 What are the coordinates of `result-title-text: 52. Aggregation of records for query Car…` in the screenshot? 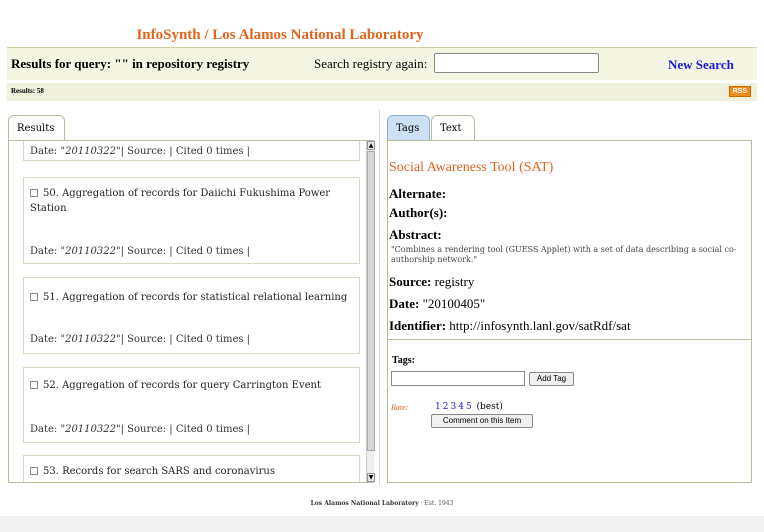 It's located at (182, 385).